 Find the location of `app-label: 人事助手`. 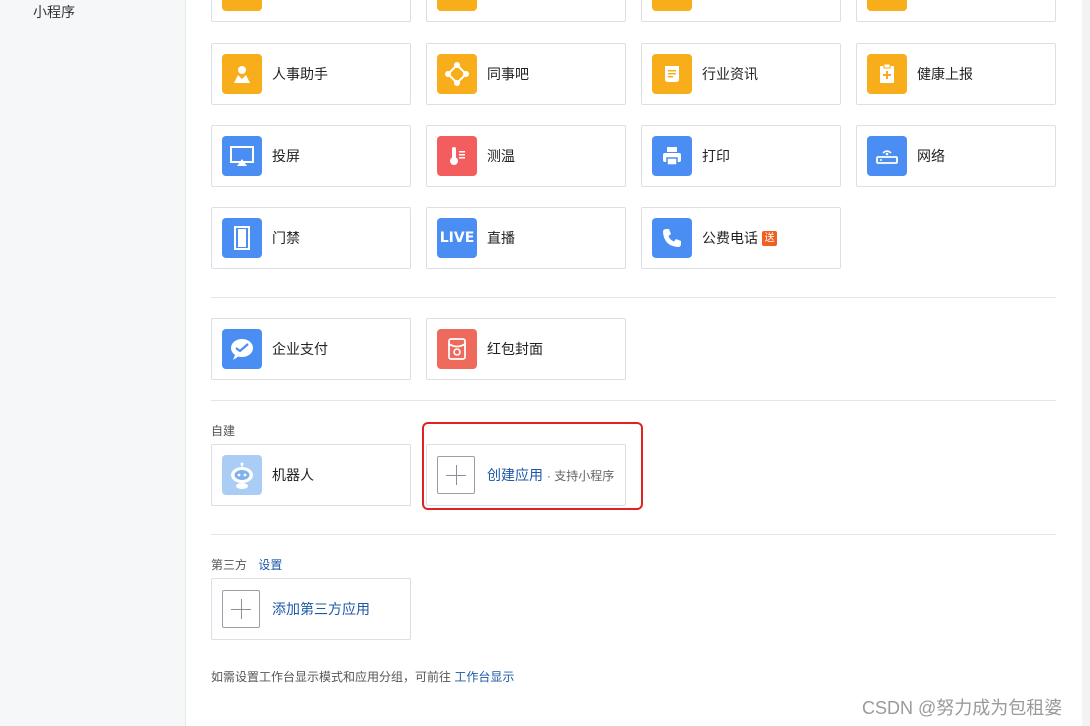

app-label: 人事助手 is located at coordinates (300, 74).